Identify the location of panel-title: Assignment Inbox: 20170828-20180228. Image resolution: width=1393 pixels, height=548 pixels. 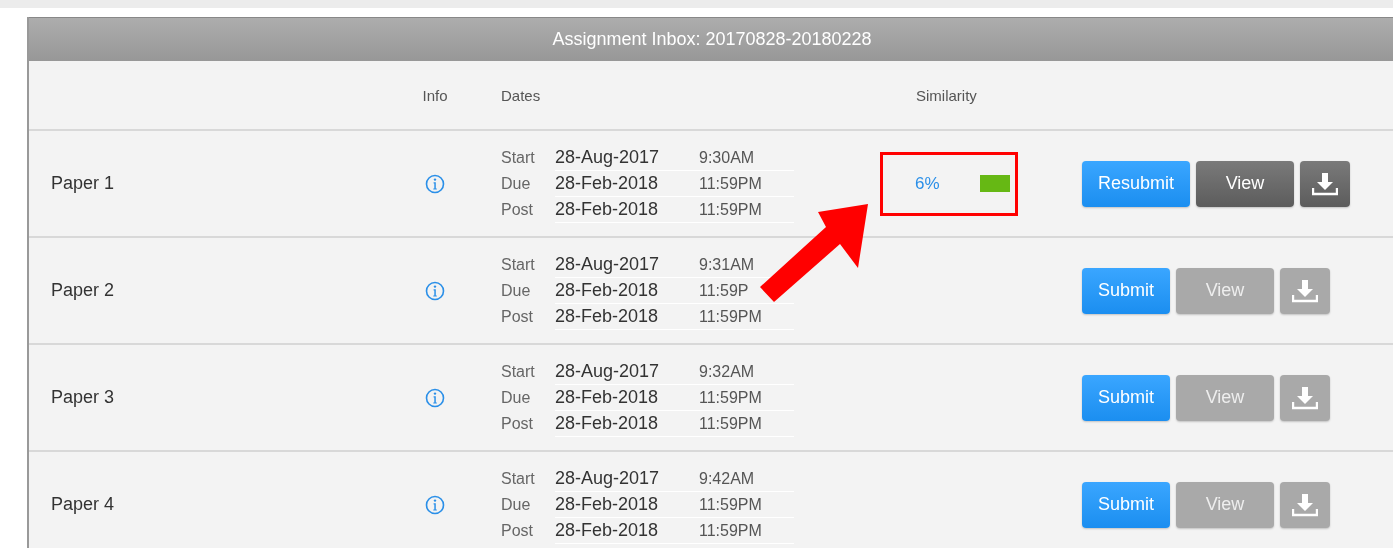
(711, 39).